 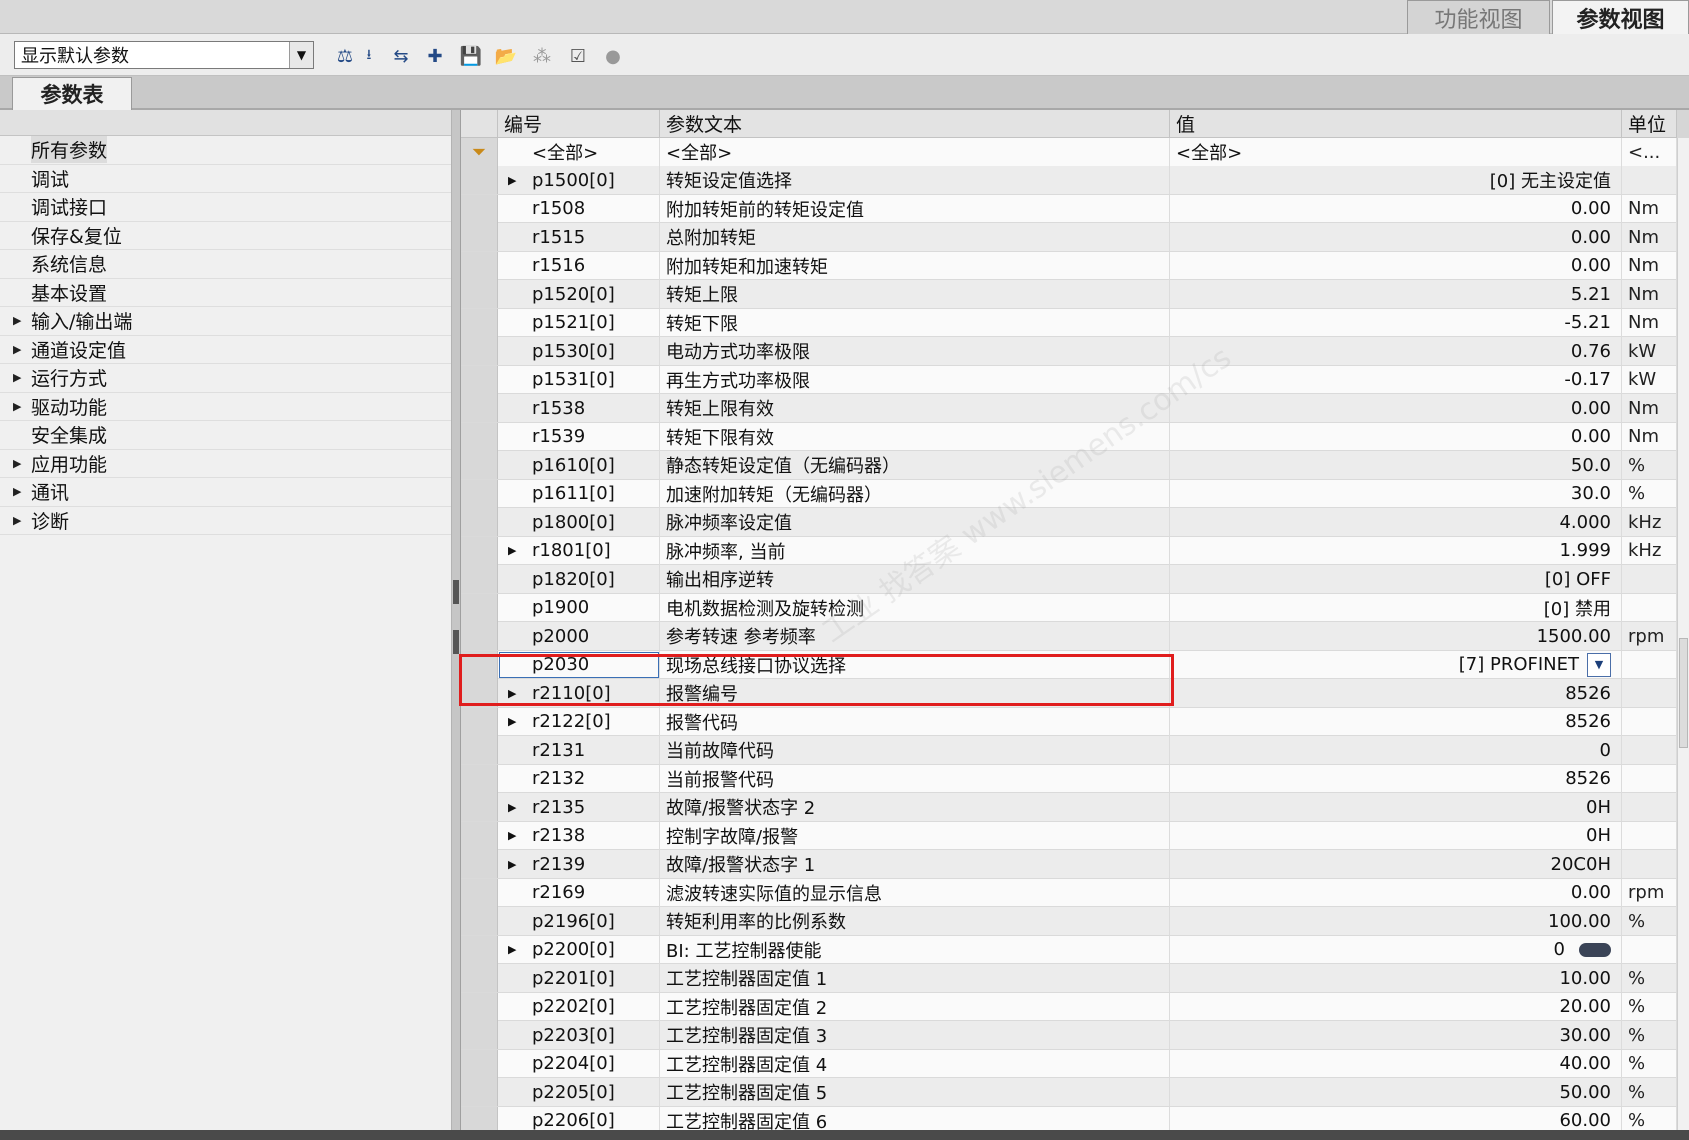 I want to click on tree-item: ▶ 诊断, so click(x=225, y=521).